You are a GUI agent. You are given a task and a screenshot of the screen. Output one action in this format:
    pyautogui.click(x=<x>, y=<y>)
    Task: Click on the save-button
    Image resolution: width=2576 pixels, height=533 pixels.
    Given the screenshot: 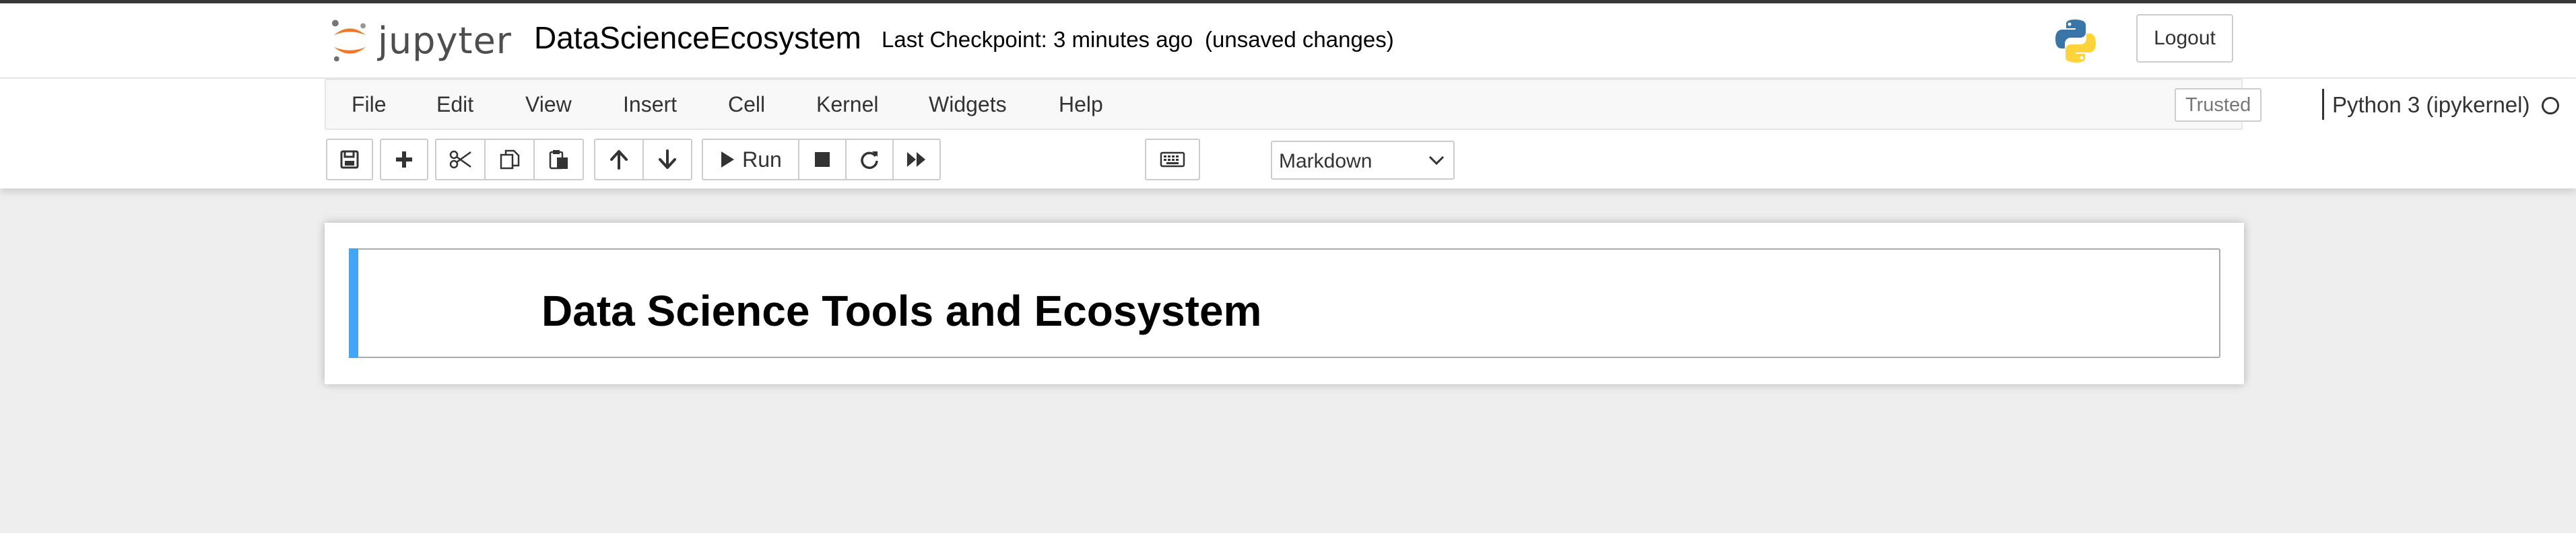 What is the action you would take?
    pyautogui.click(x=349, y=159)
    